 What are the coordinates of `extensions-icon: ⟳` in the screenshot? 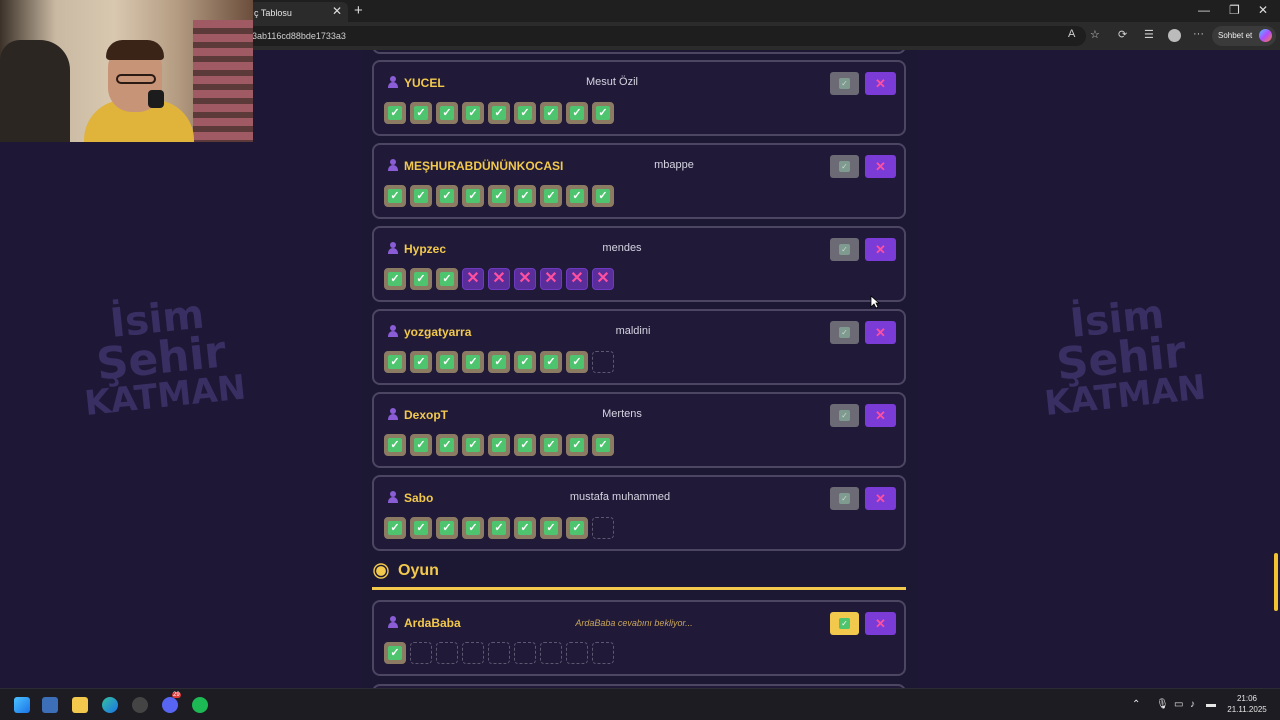 It's located at (1122, 34).